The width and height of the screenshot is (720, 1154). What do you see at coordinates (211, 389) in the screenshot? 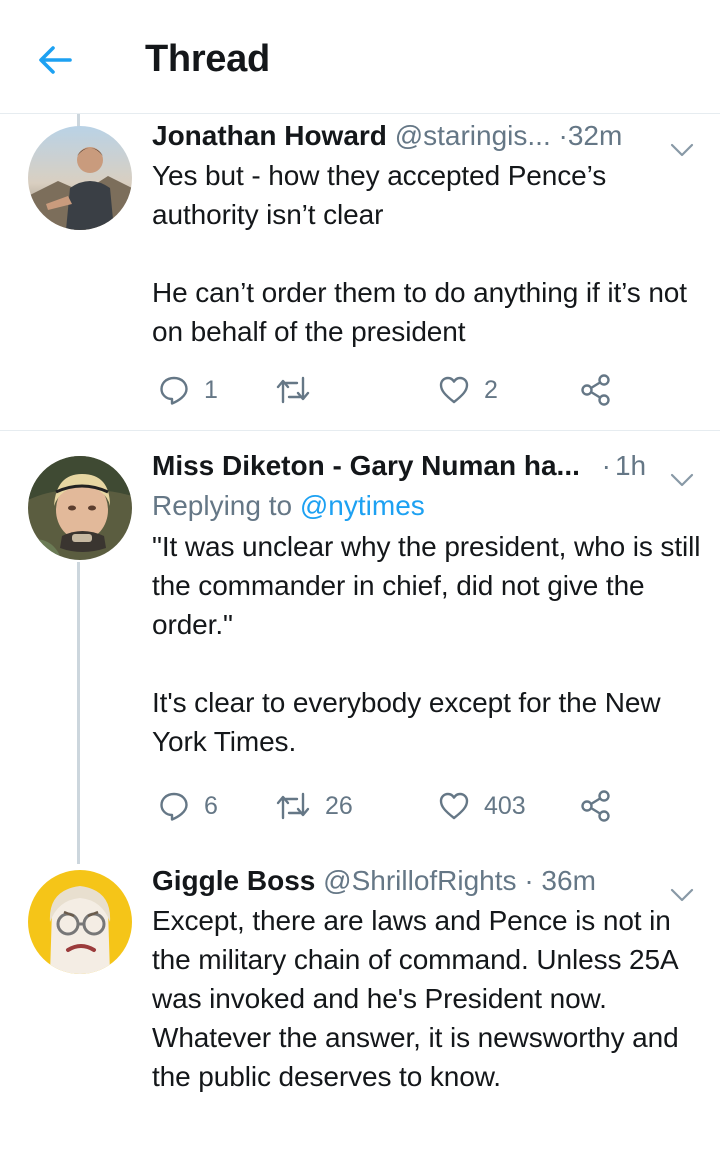
I see `reply-count: 1` at bounding box center [211, 389].